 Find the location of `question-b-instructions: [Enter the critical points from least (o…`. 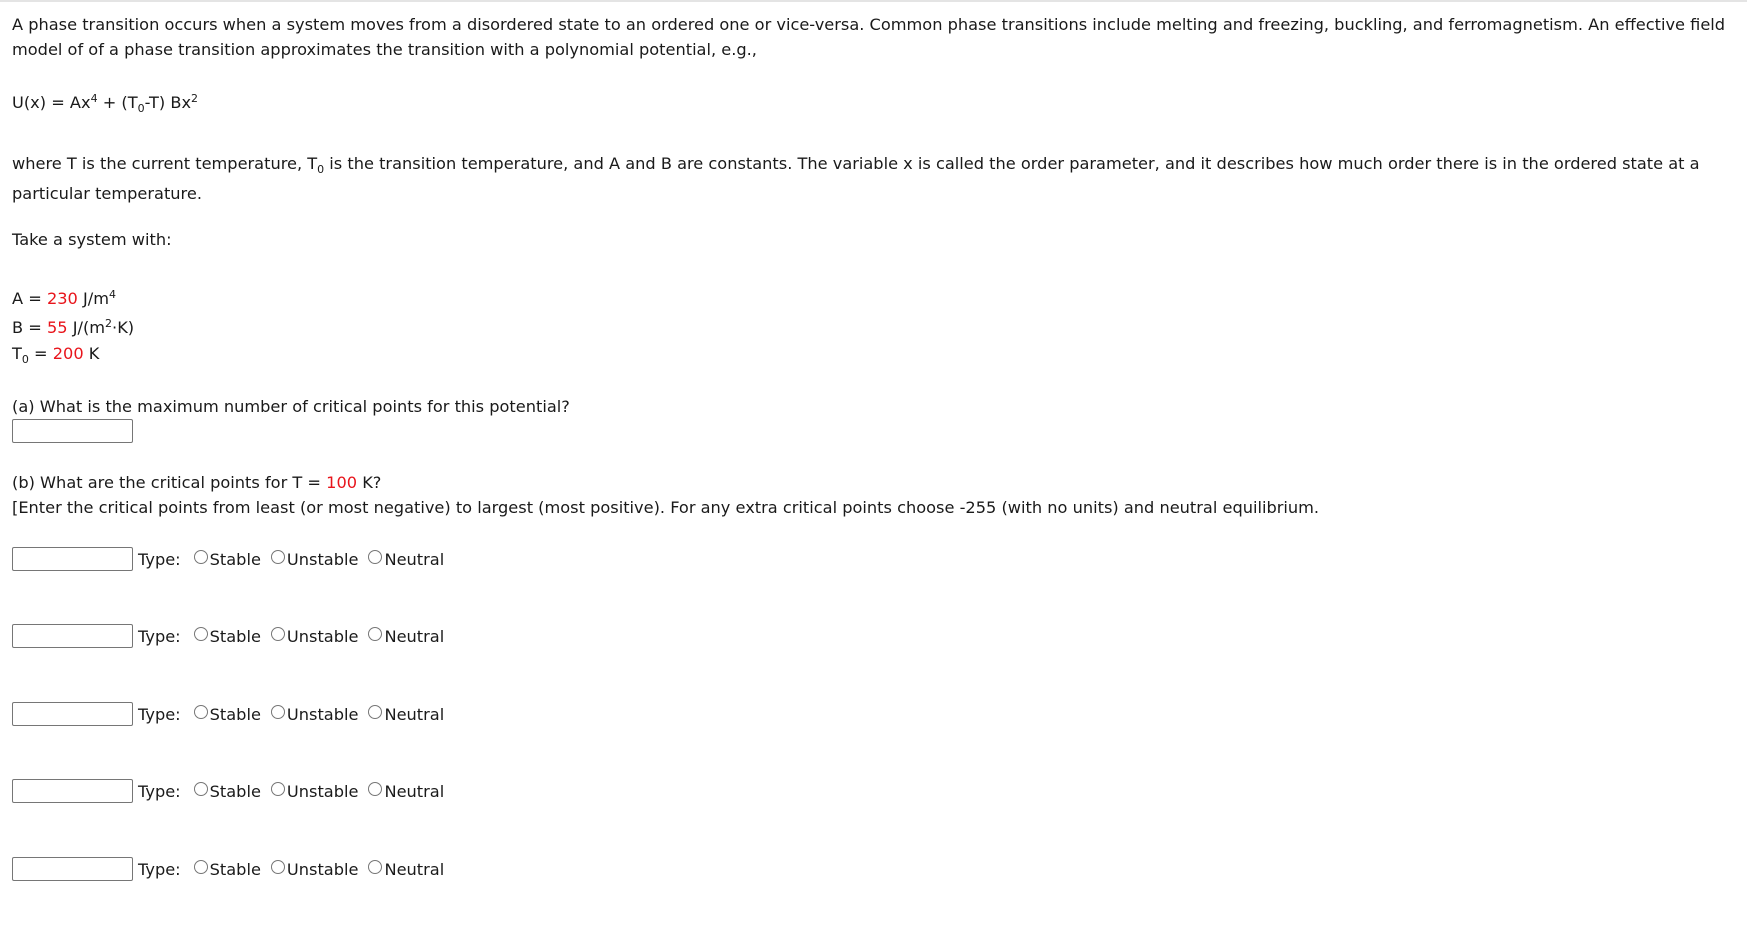

question-b-instructions: [Enter the critical points from least (o… is located at coordinates (666, 507).